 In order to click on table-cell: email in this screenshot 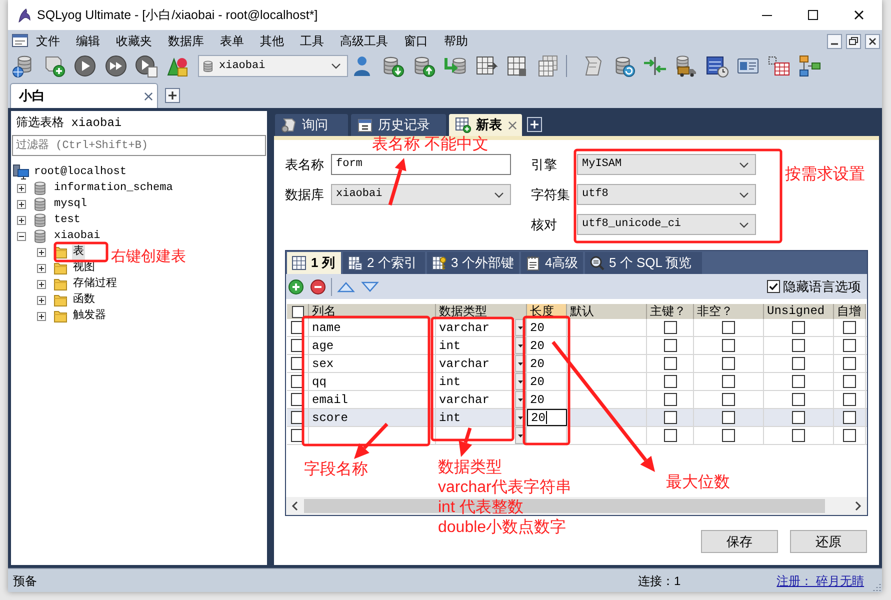, I will do `click(372, 399)`.